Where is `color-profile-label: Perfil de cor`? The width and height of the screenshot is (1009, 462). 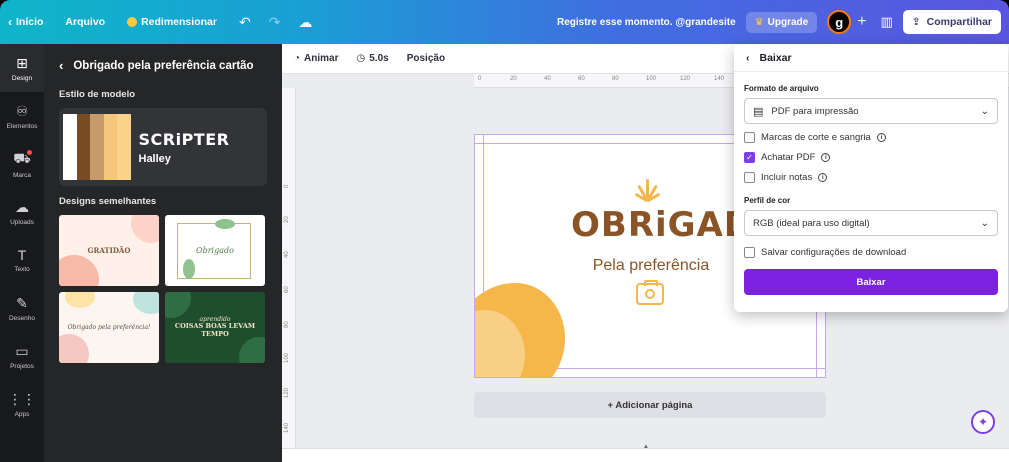 color-profile-label: Perfil de cor is located at coordinates (767, 200).